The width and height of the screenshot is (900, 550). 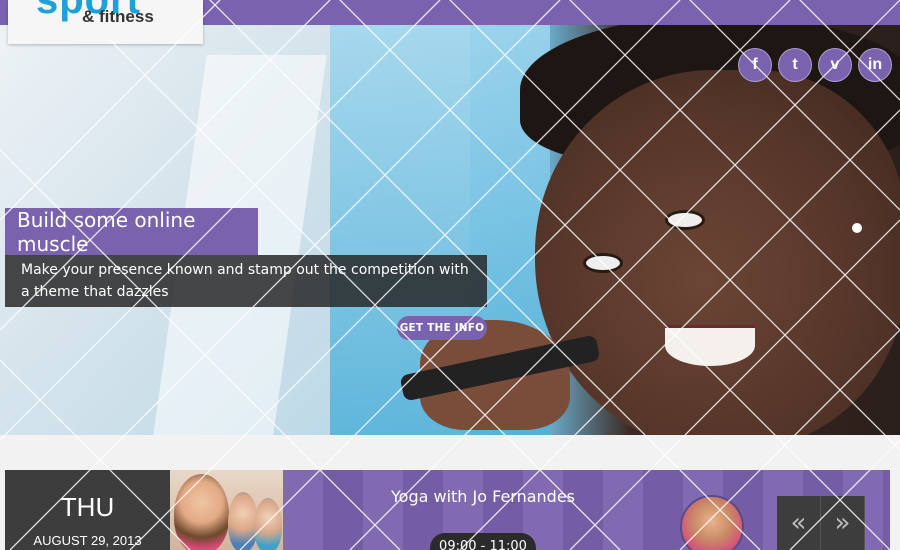 What do you see at coordinates (755, 65) in the screenshot?
I see `facebook-icon: f` at bounding box center [755, 65].